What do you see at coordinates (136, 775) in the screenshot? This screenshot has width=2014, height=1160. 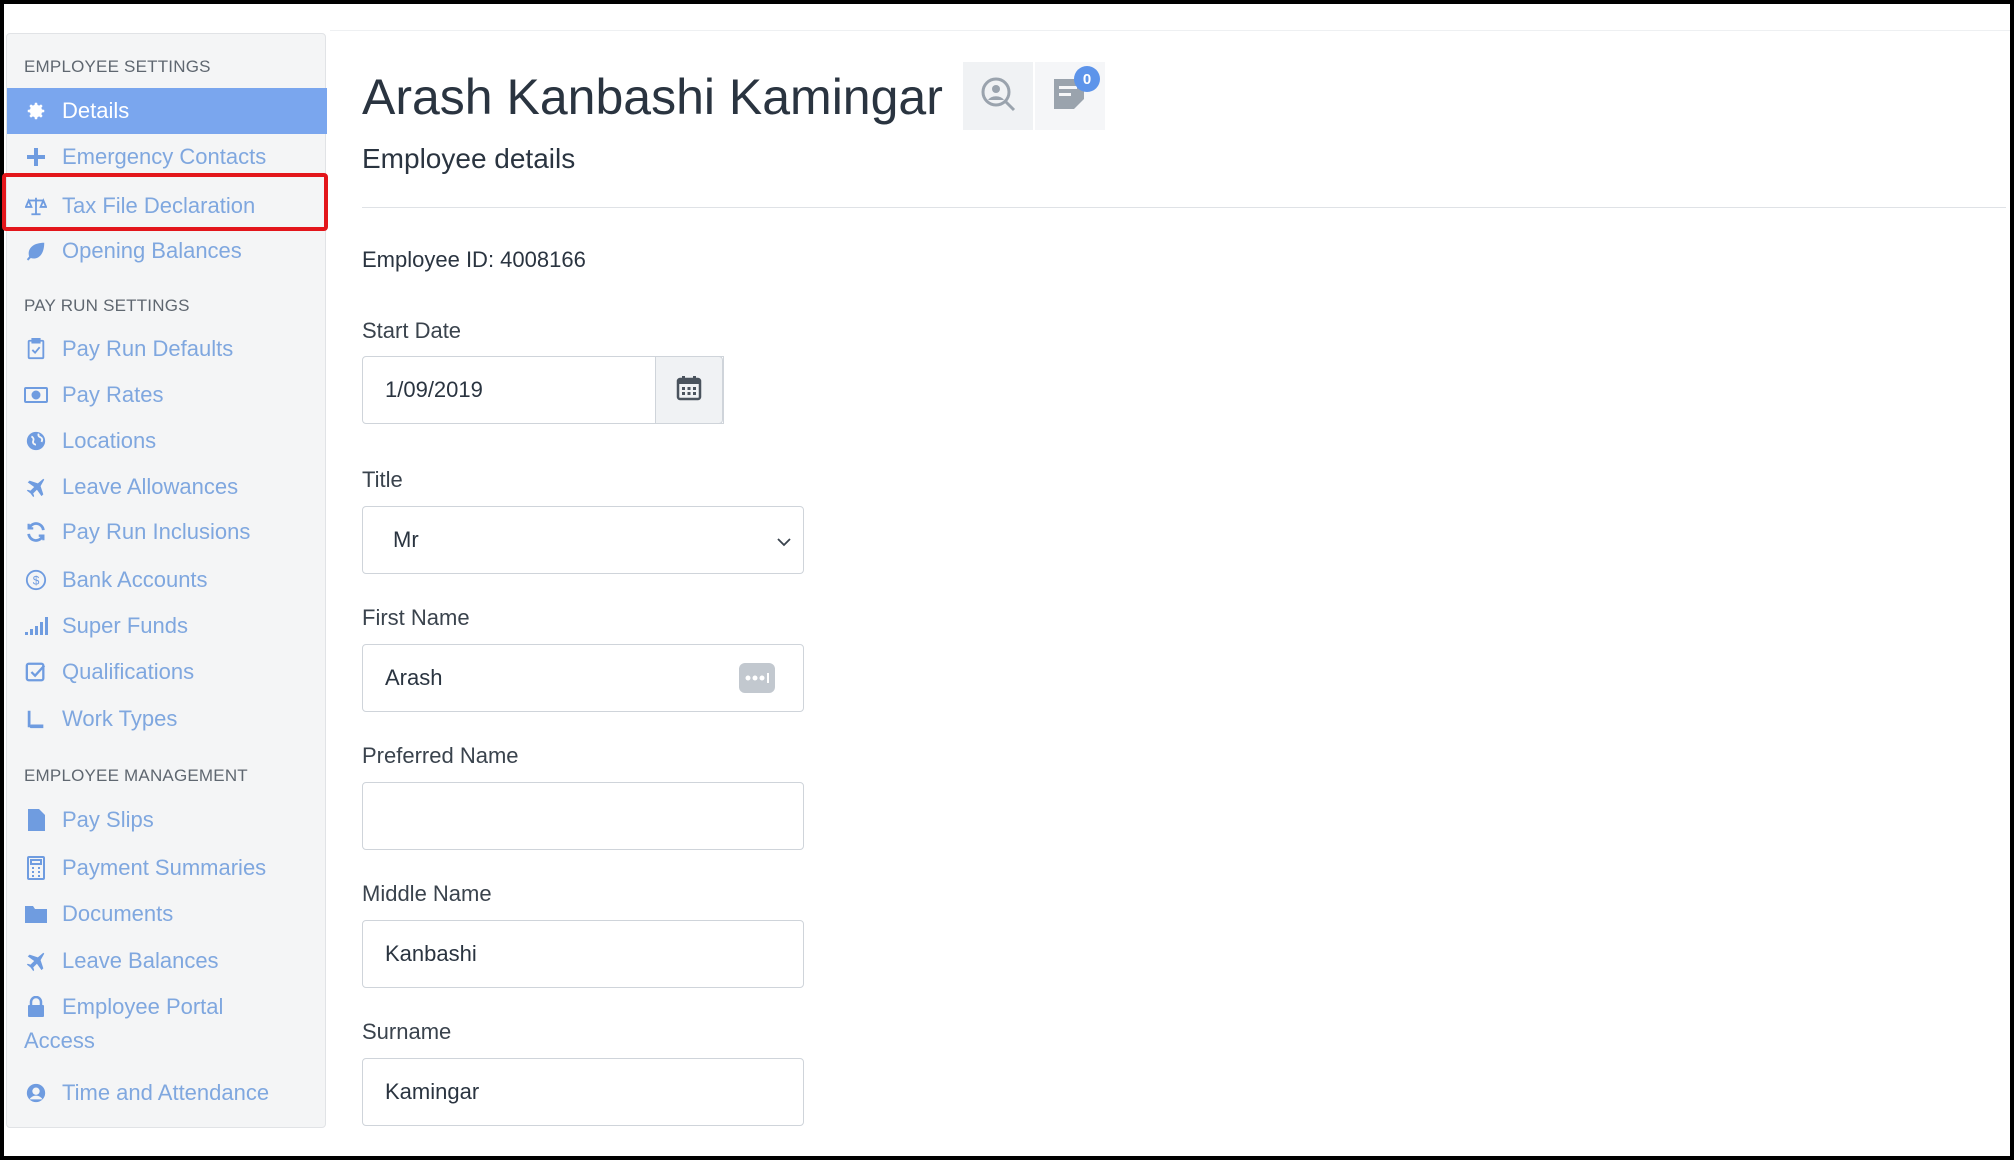 I see `section-title-employee-management: EMPLOYEE MANAGEMENT` at bounding box center [136, 775].